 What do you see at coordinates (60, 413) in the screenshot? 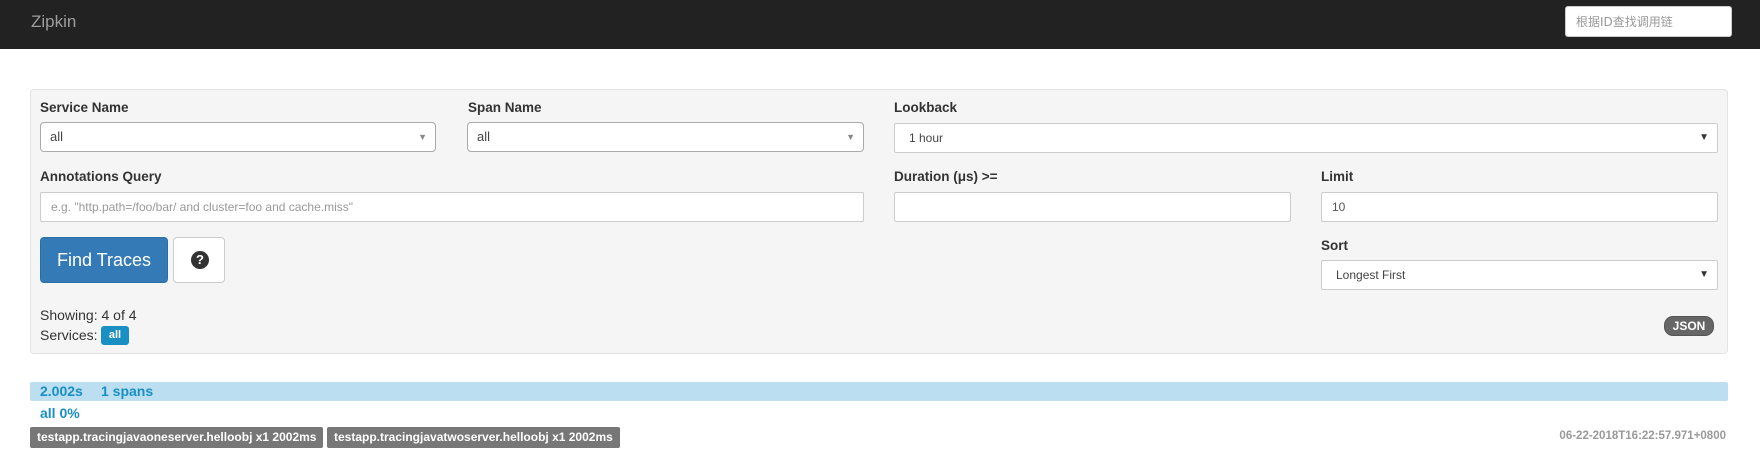
I see `trace-service-percentage: all 0%` at bounding box center [60, 413].